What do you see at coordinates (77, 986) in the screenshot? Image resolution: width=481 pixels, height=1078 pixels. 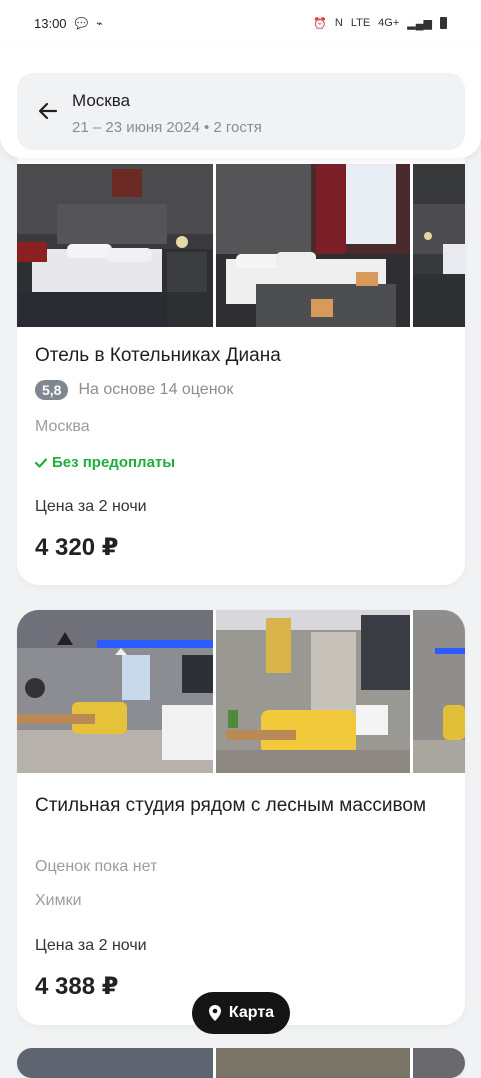 I see `price-value: 4 388 ₽` at bounding box center [77, 986].